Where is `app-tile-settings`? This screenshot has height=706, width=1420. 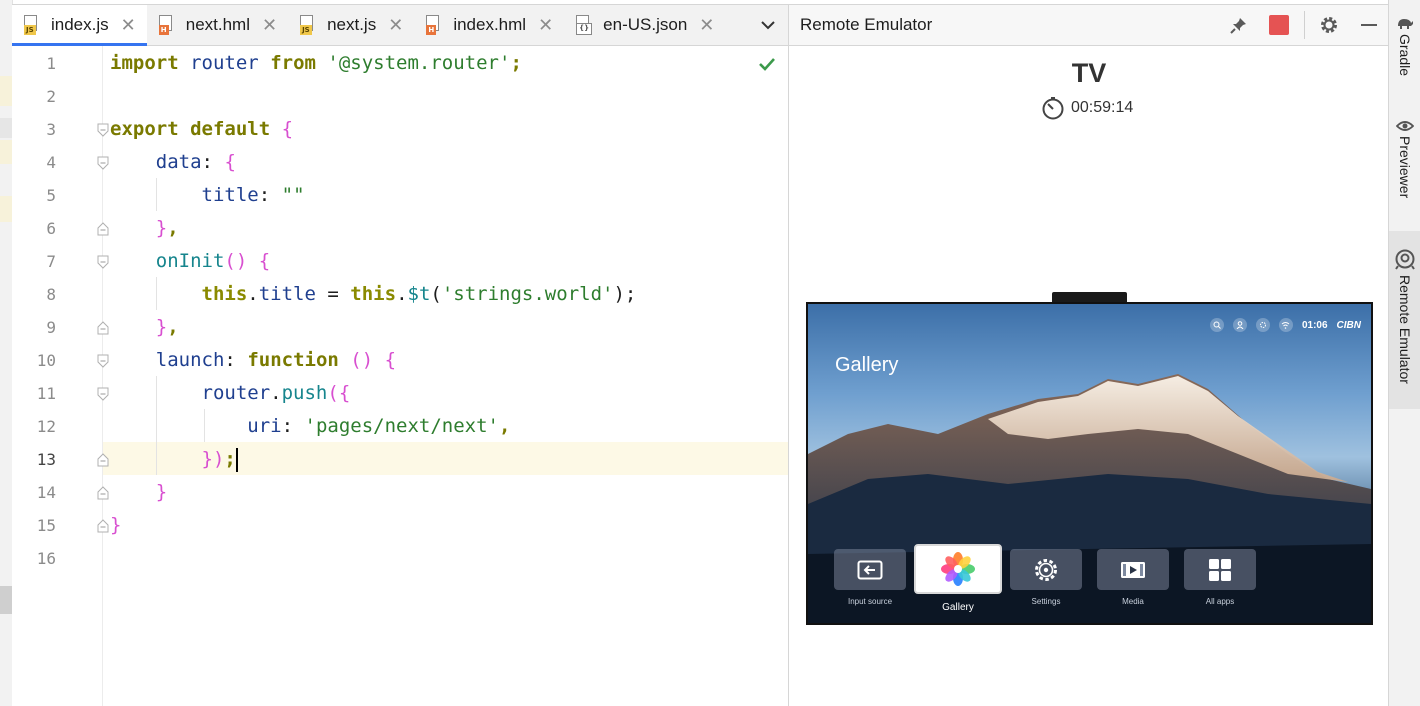 app-tile-settings is located at coordinates (1046, 569).